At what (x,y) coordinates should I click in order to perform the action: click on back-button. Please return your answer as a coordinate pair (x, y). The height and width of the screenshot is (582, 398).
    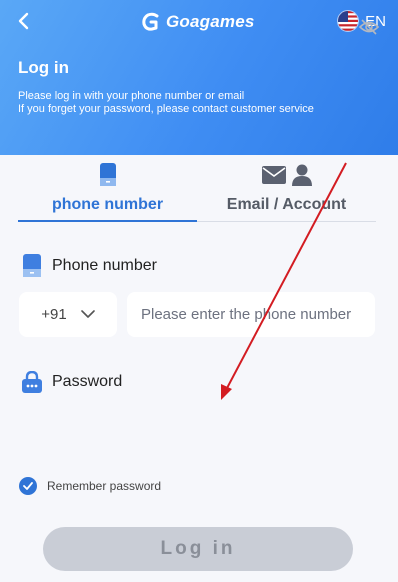
    Looking at the image, I should click on (23, 21).